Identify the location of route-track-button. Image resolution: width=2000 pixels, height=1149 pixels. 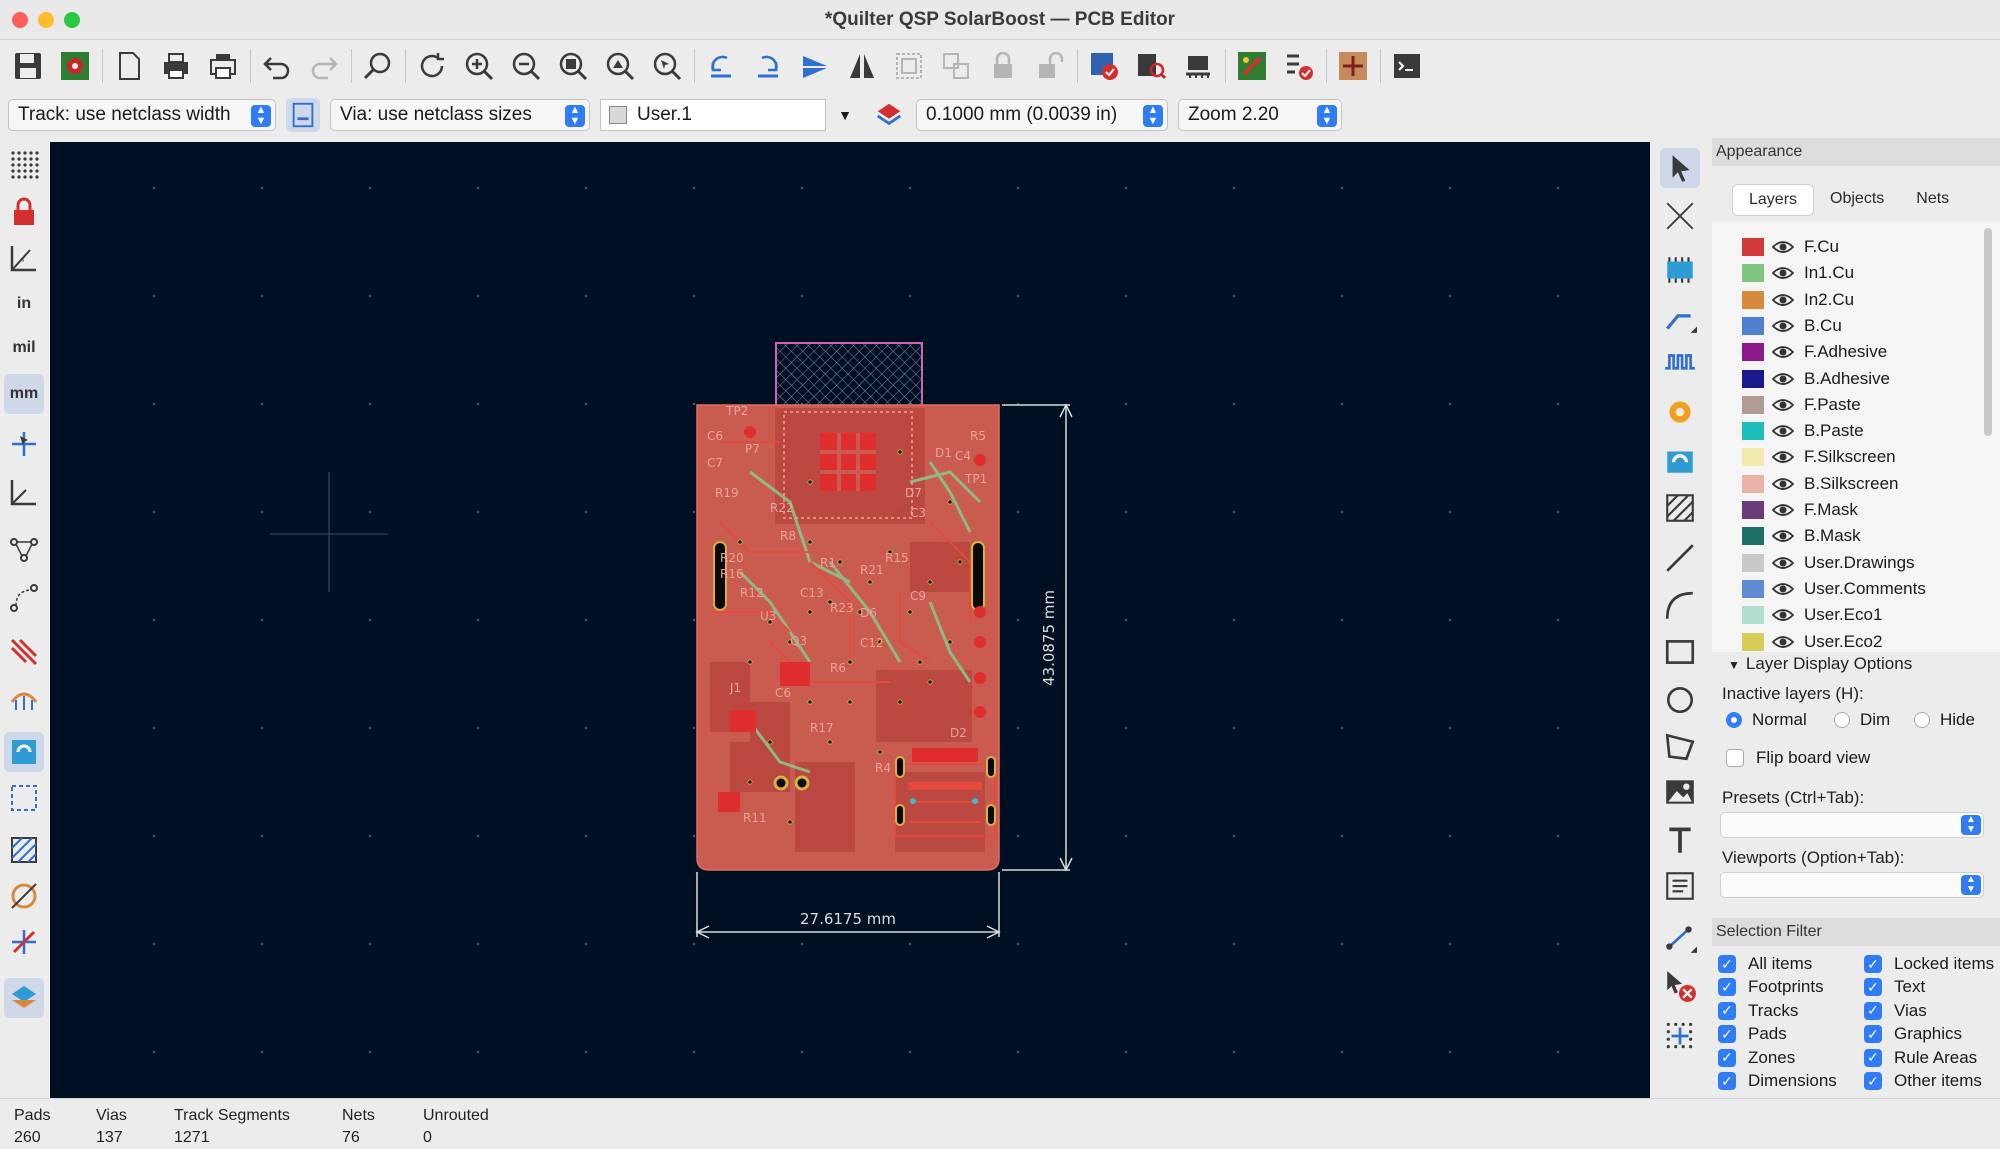
(1680, 318).